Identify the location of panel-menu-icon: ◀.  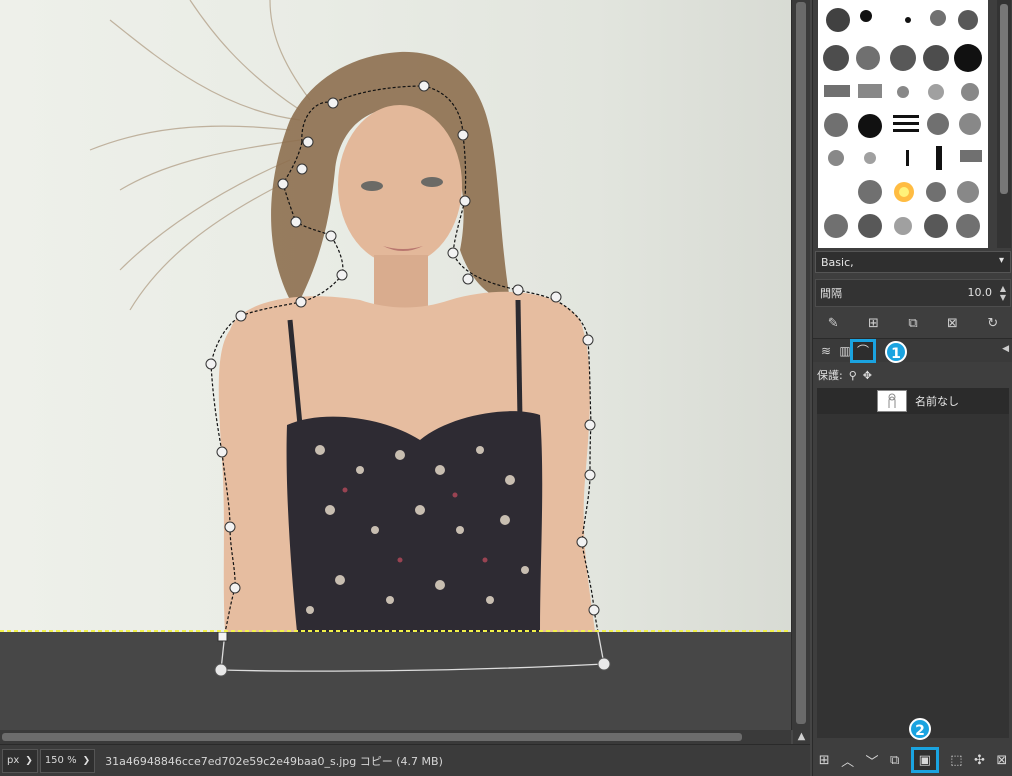
(1005, 349).